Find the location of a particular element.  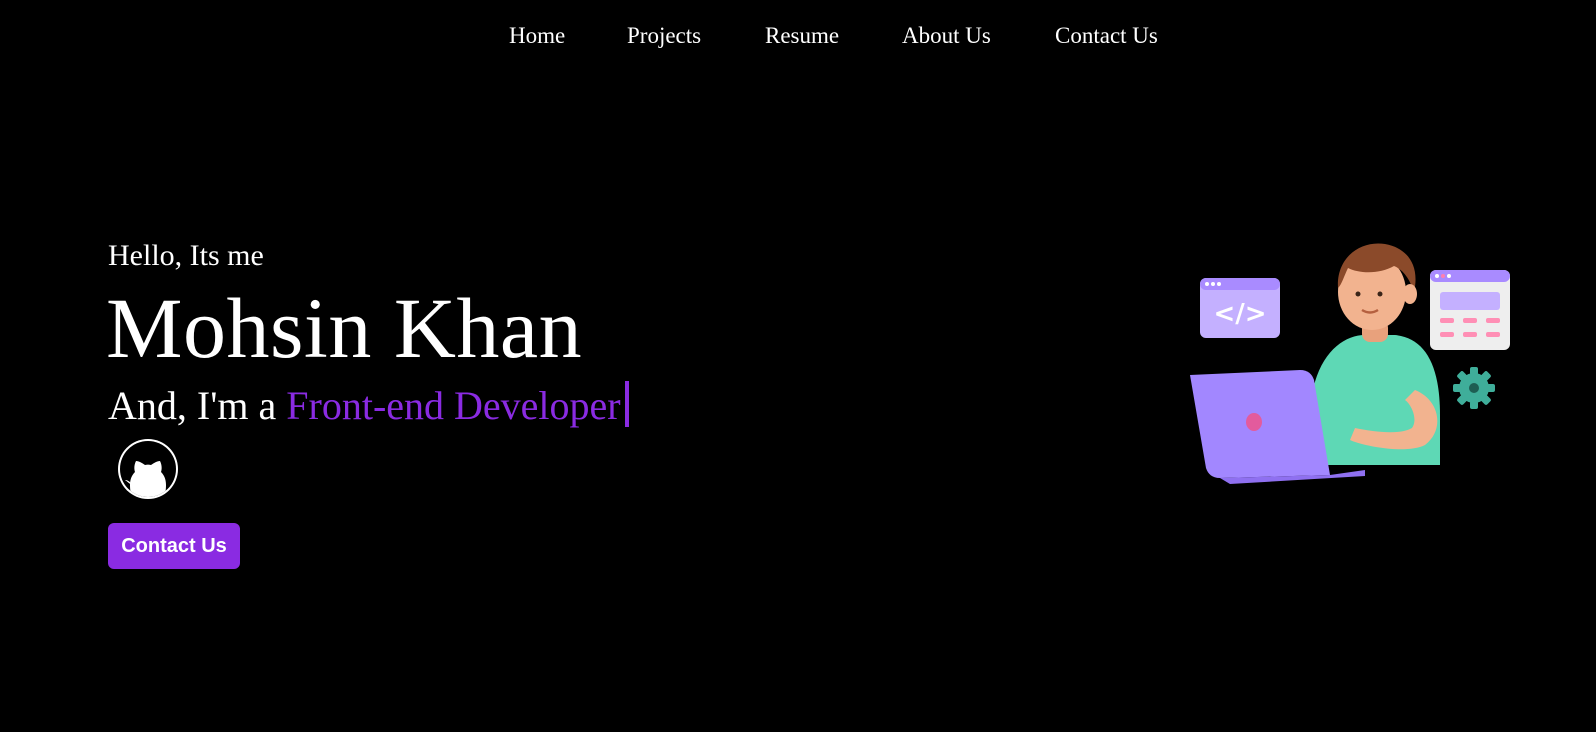

hero-greeting: Hello, Its me is located at coordinates (186, 255).